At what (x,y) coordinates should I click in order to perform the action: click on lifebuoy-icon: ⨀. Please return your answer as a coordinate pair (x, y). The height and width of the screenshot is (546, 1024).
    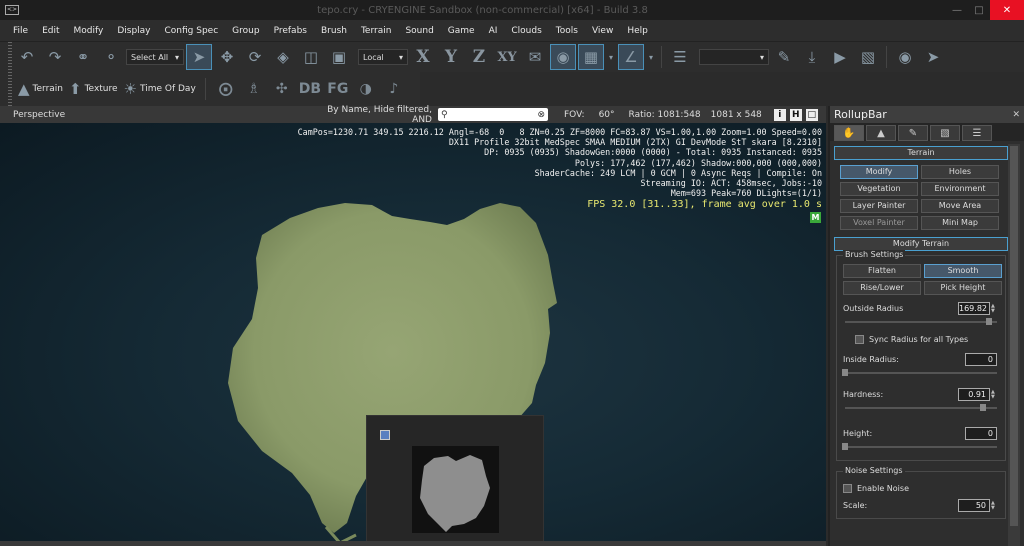
    Looking at the image, I should click on (226, 89).